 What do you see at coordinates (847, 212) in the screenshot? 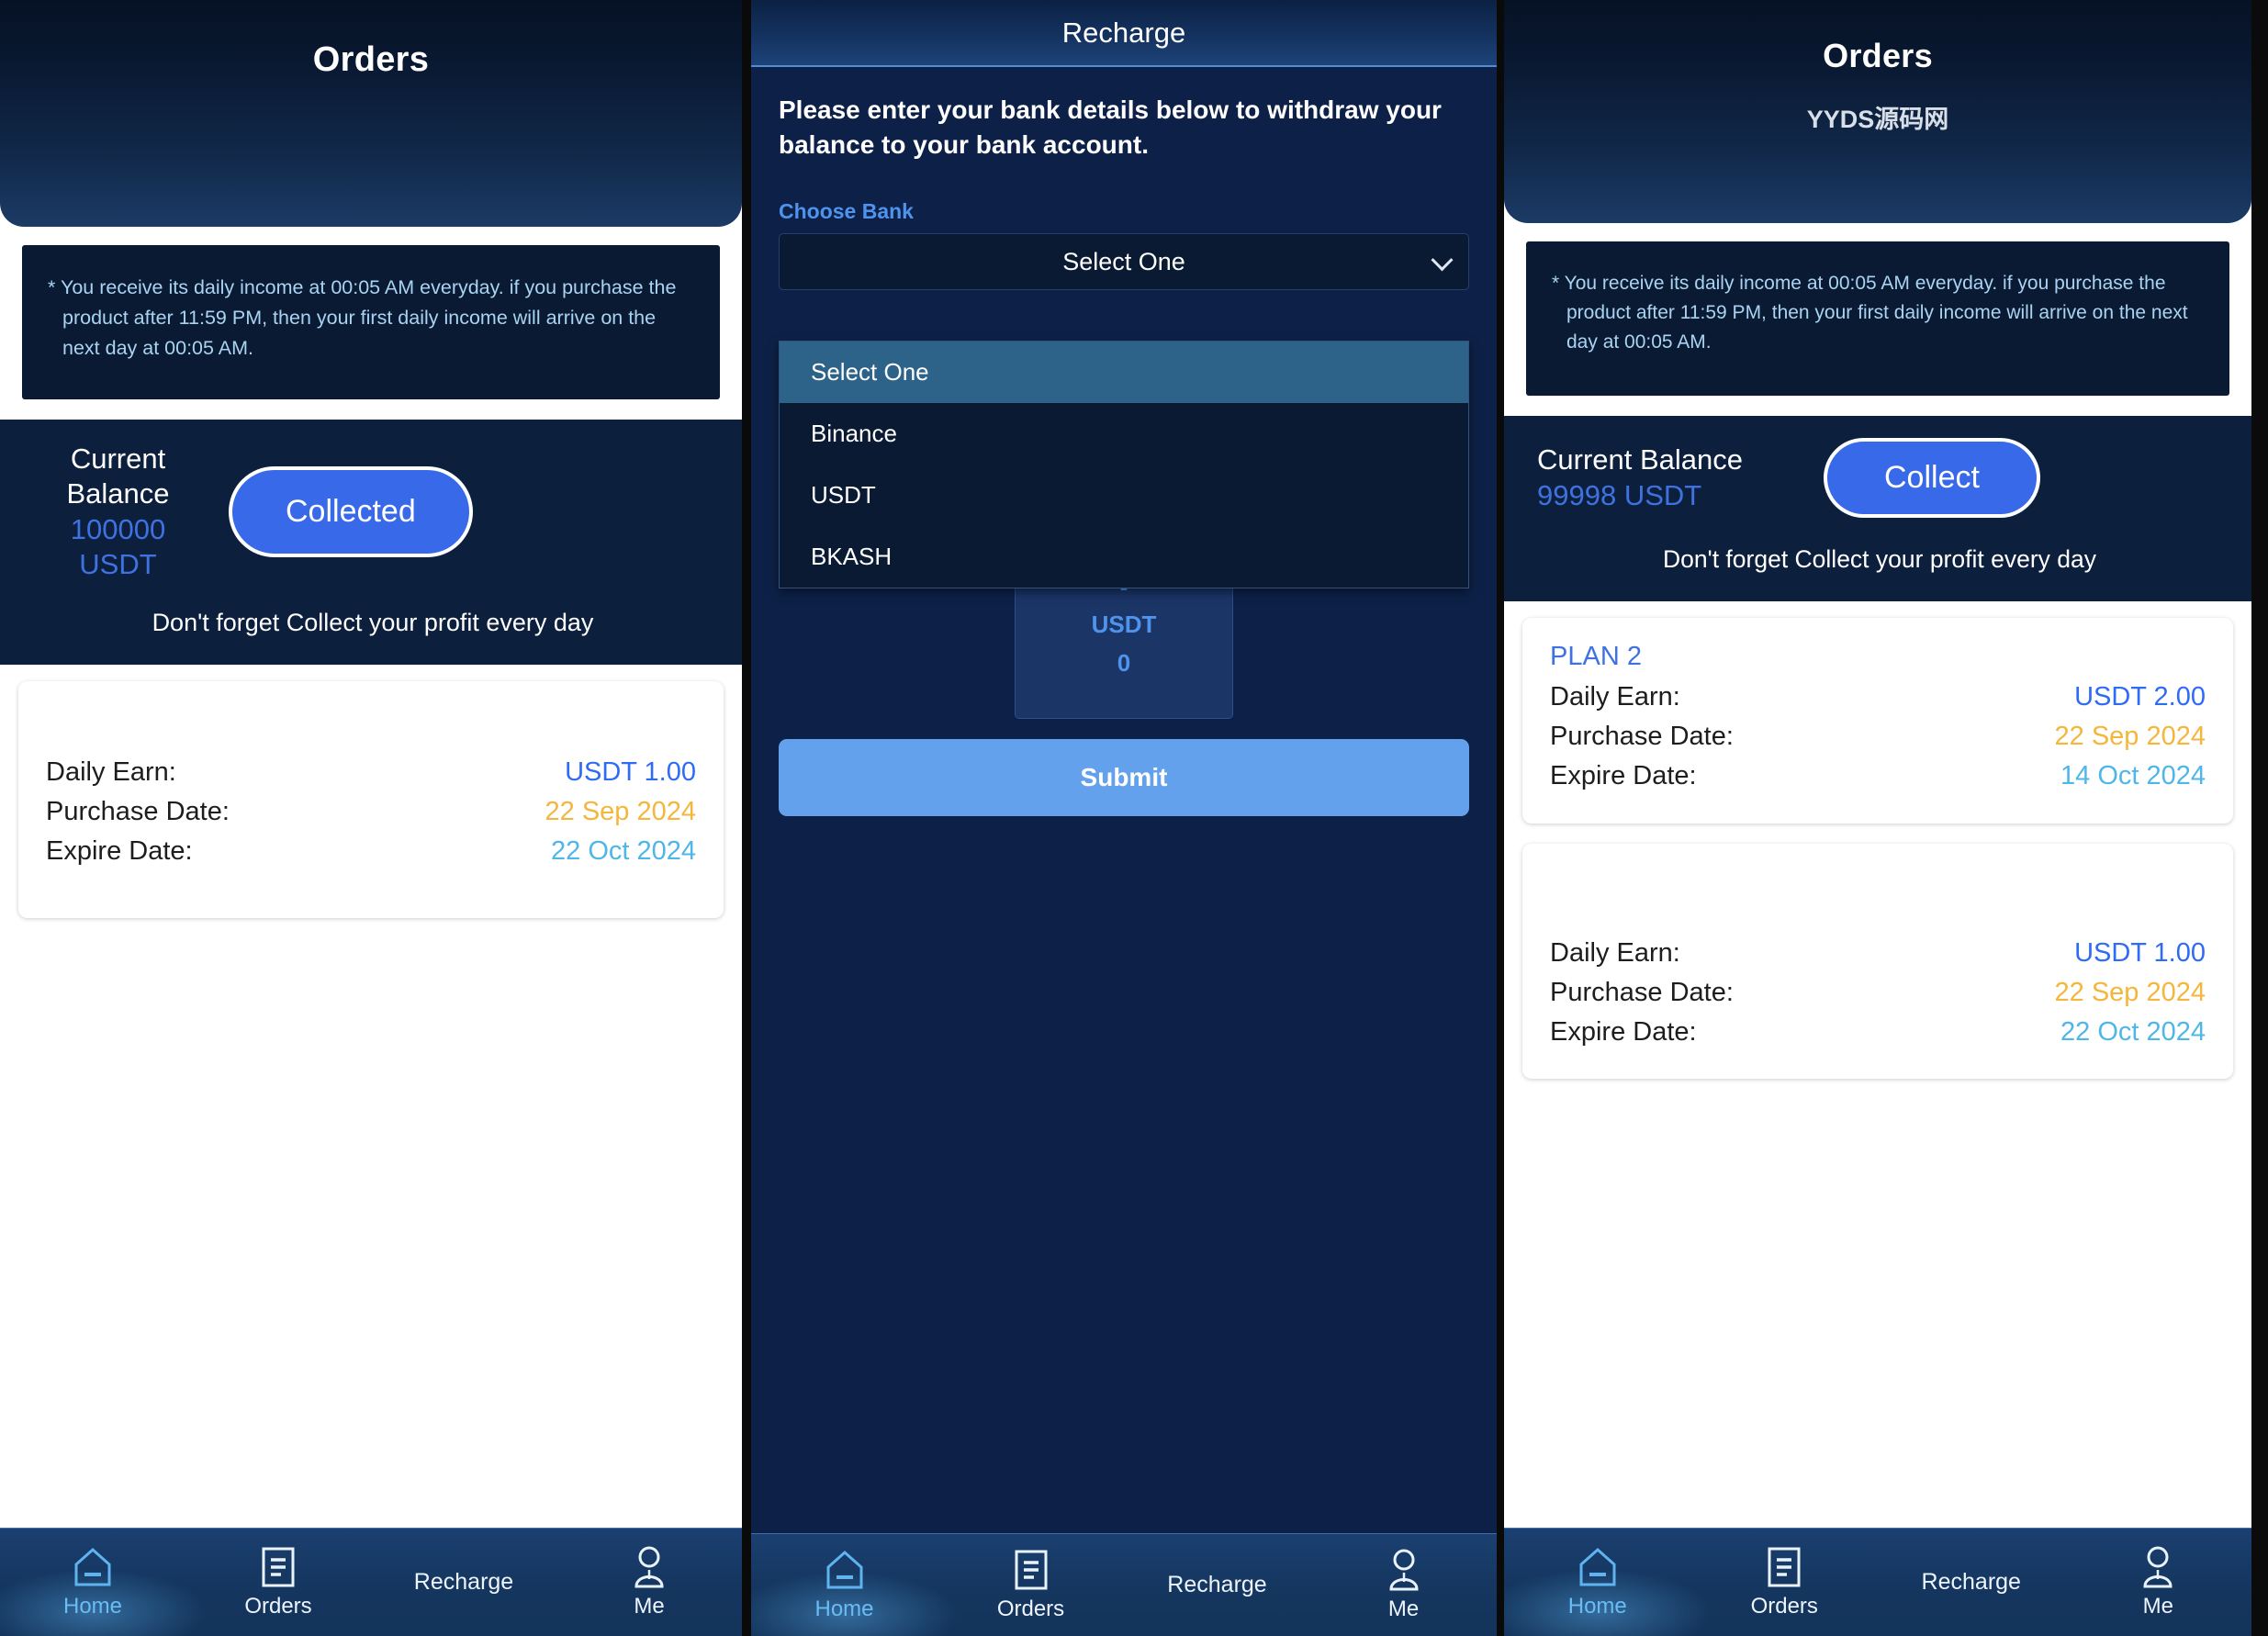
I see `choose-bank-label: Choose Bank` at bounding box center [847, 212].